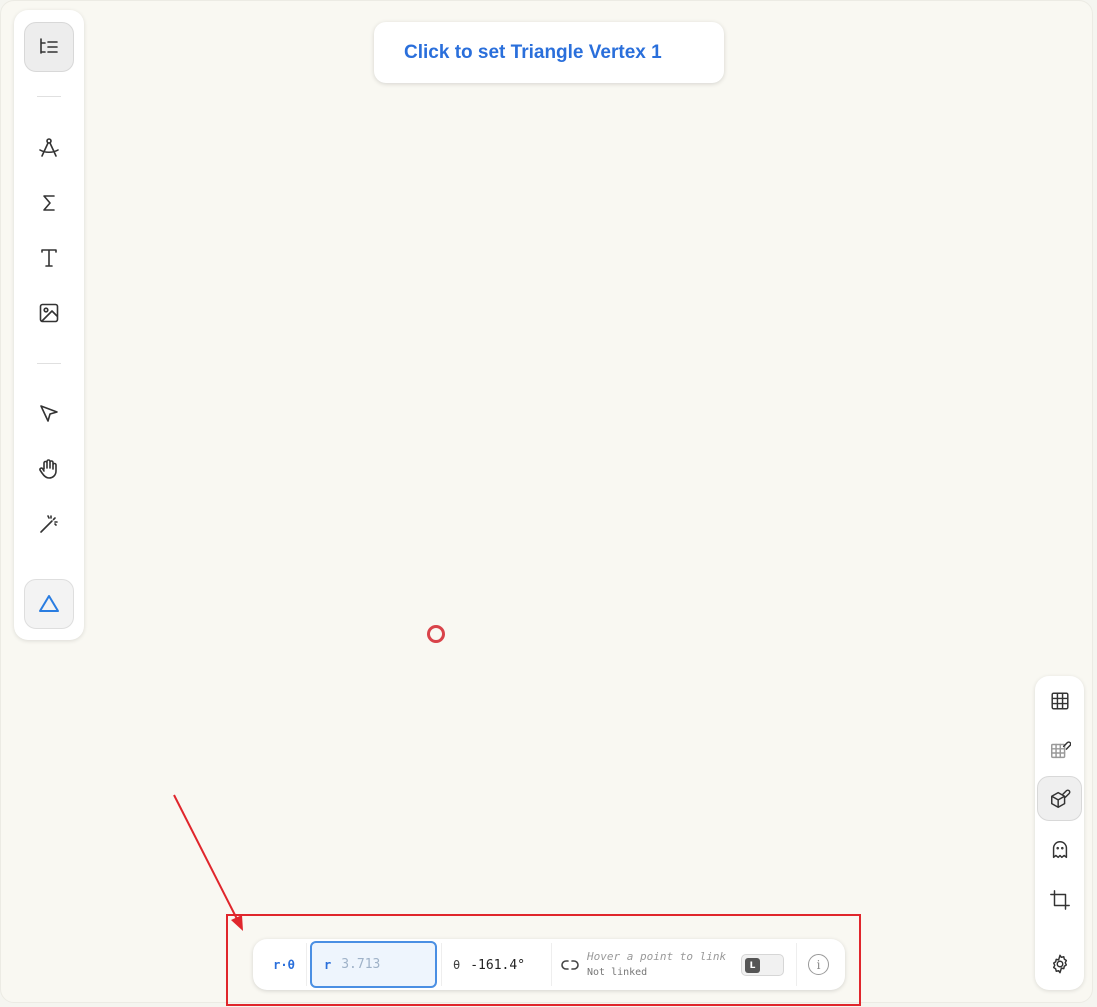 Image resolution: width=1097 pixels, height=1007 pixels. I want to click on settings-button, so click(1059, 963).